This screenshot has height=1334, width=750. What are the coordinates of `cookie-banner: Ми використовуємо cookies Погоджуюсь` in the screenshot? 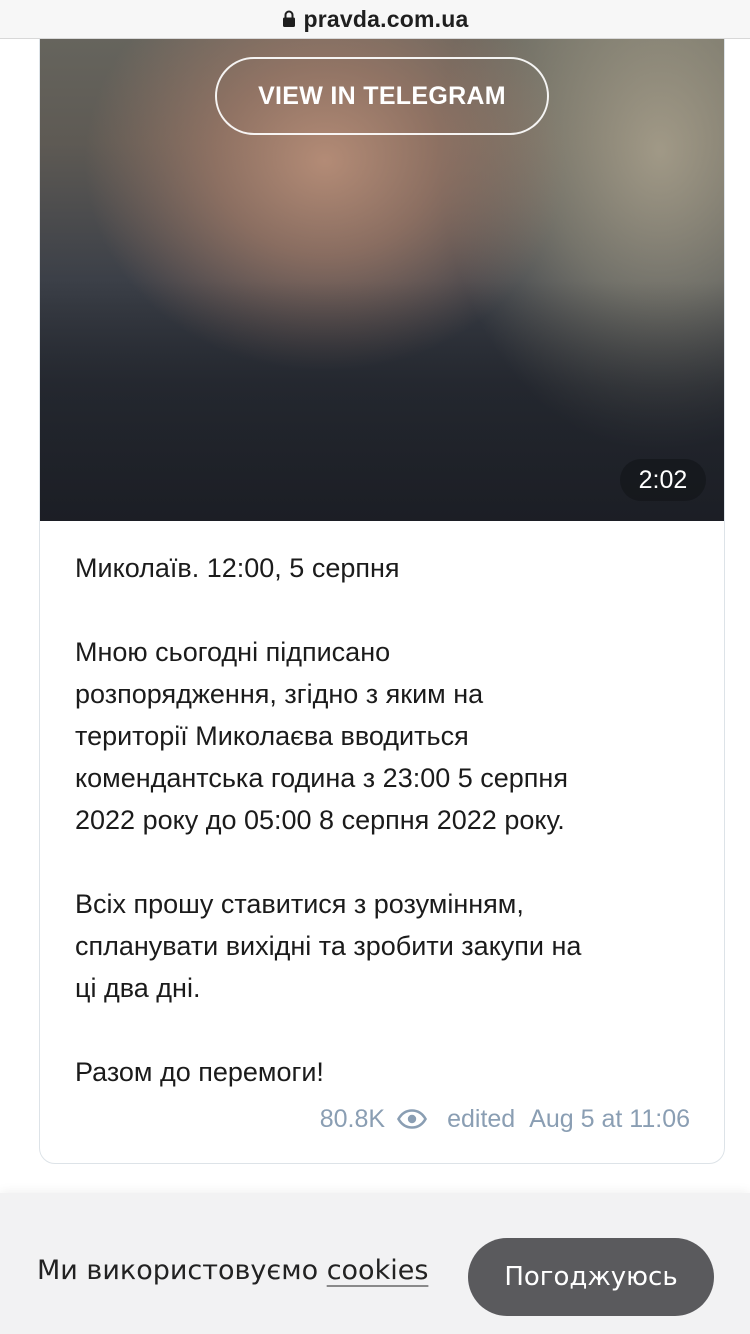 It's located at (375, 1263).